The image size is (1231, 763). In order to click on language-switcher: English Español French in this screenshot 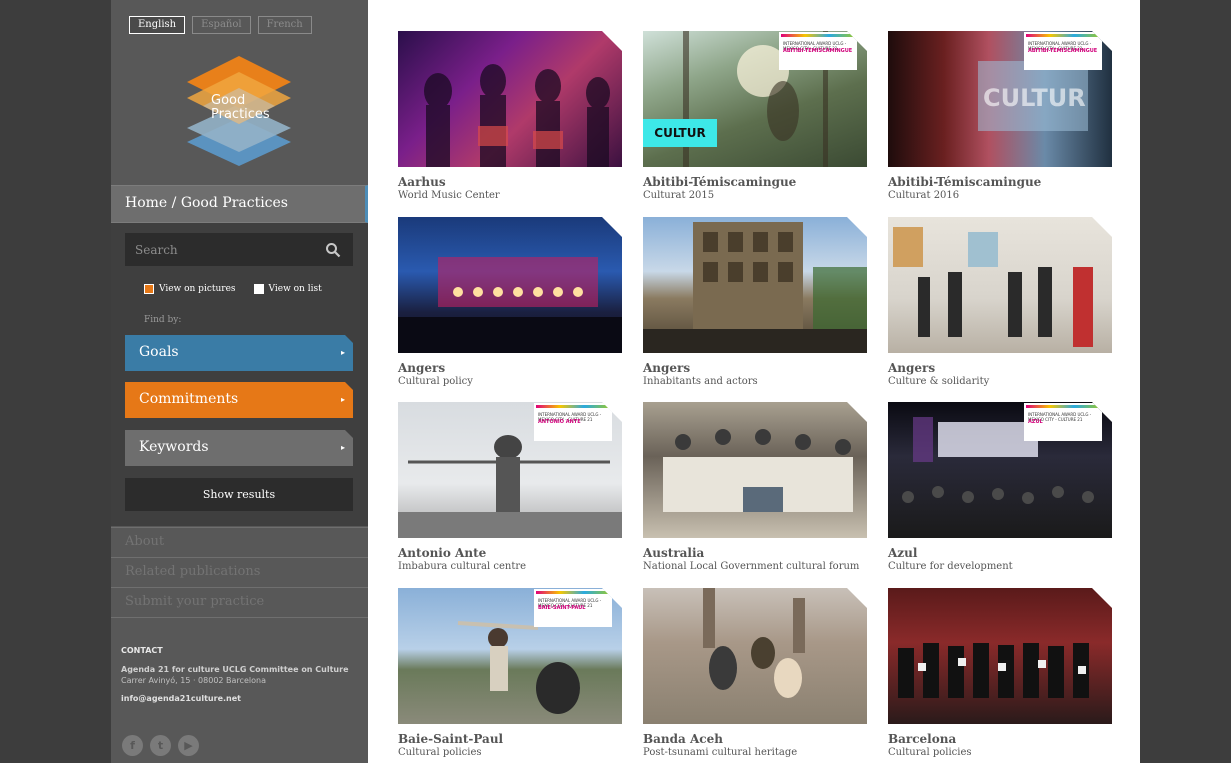, I will do `click(220, 25)`.